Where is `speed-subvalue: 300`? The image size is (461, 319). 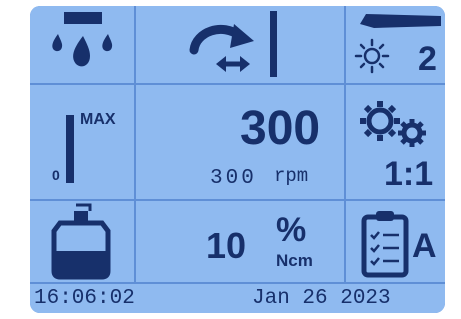 speed-subvalue: 300 is located at coordinates (233, 178).